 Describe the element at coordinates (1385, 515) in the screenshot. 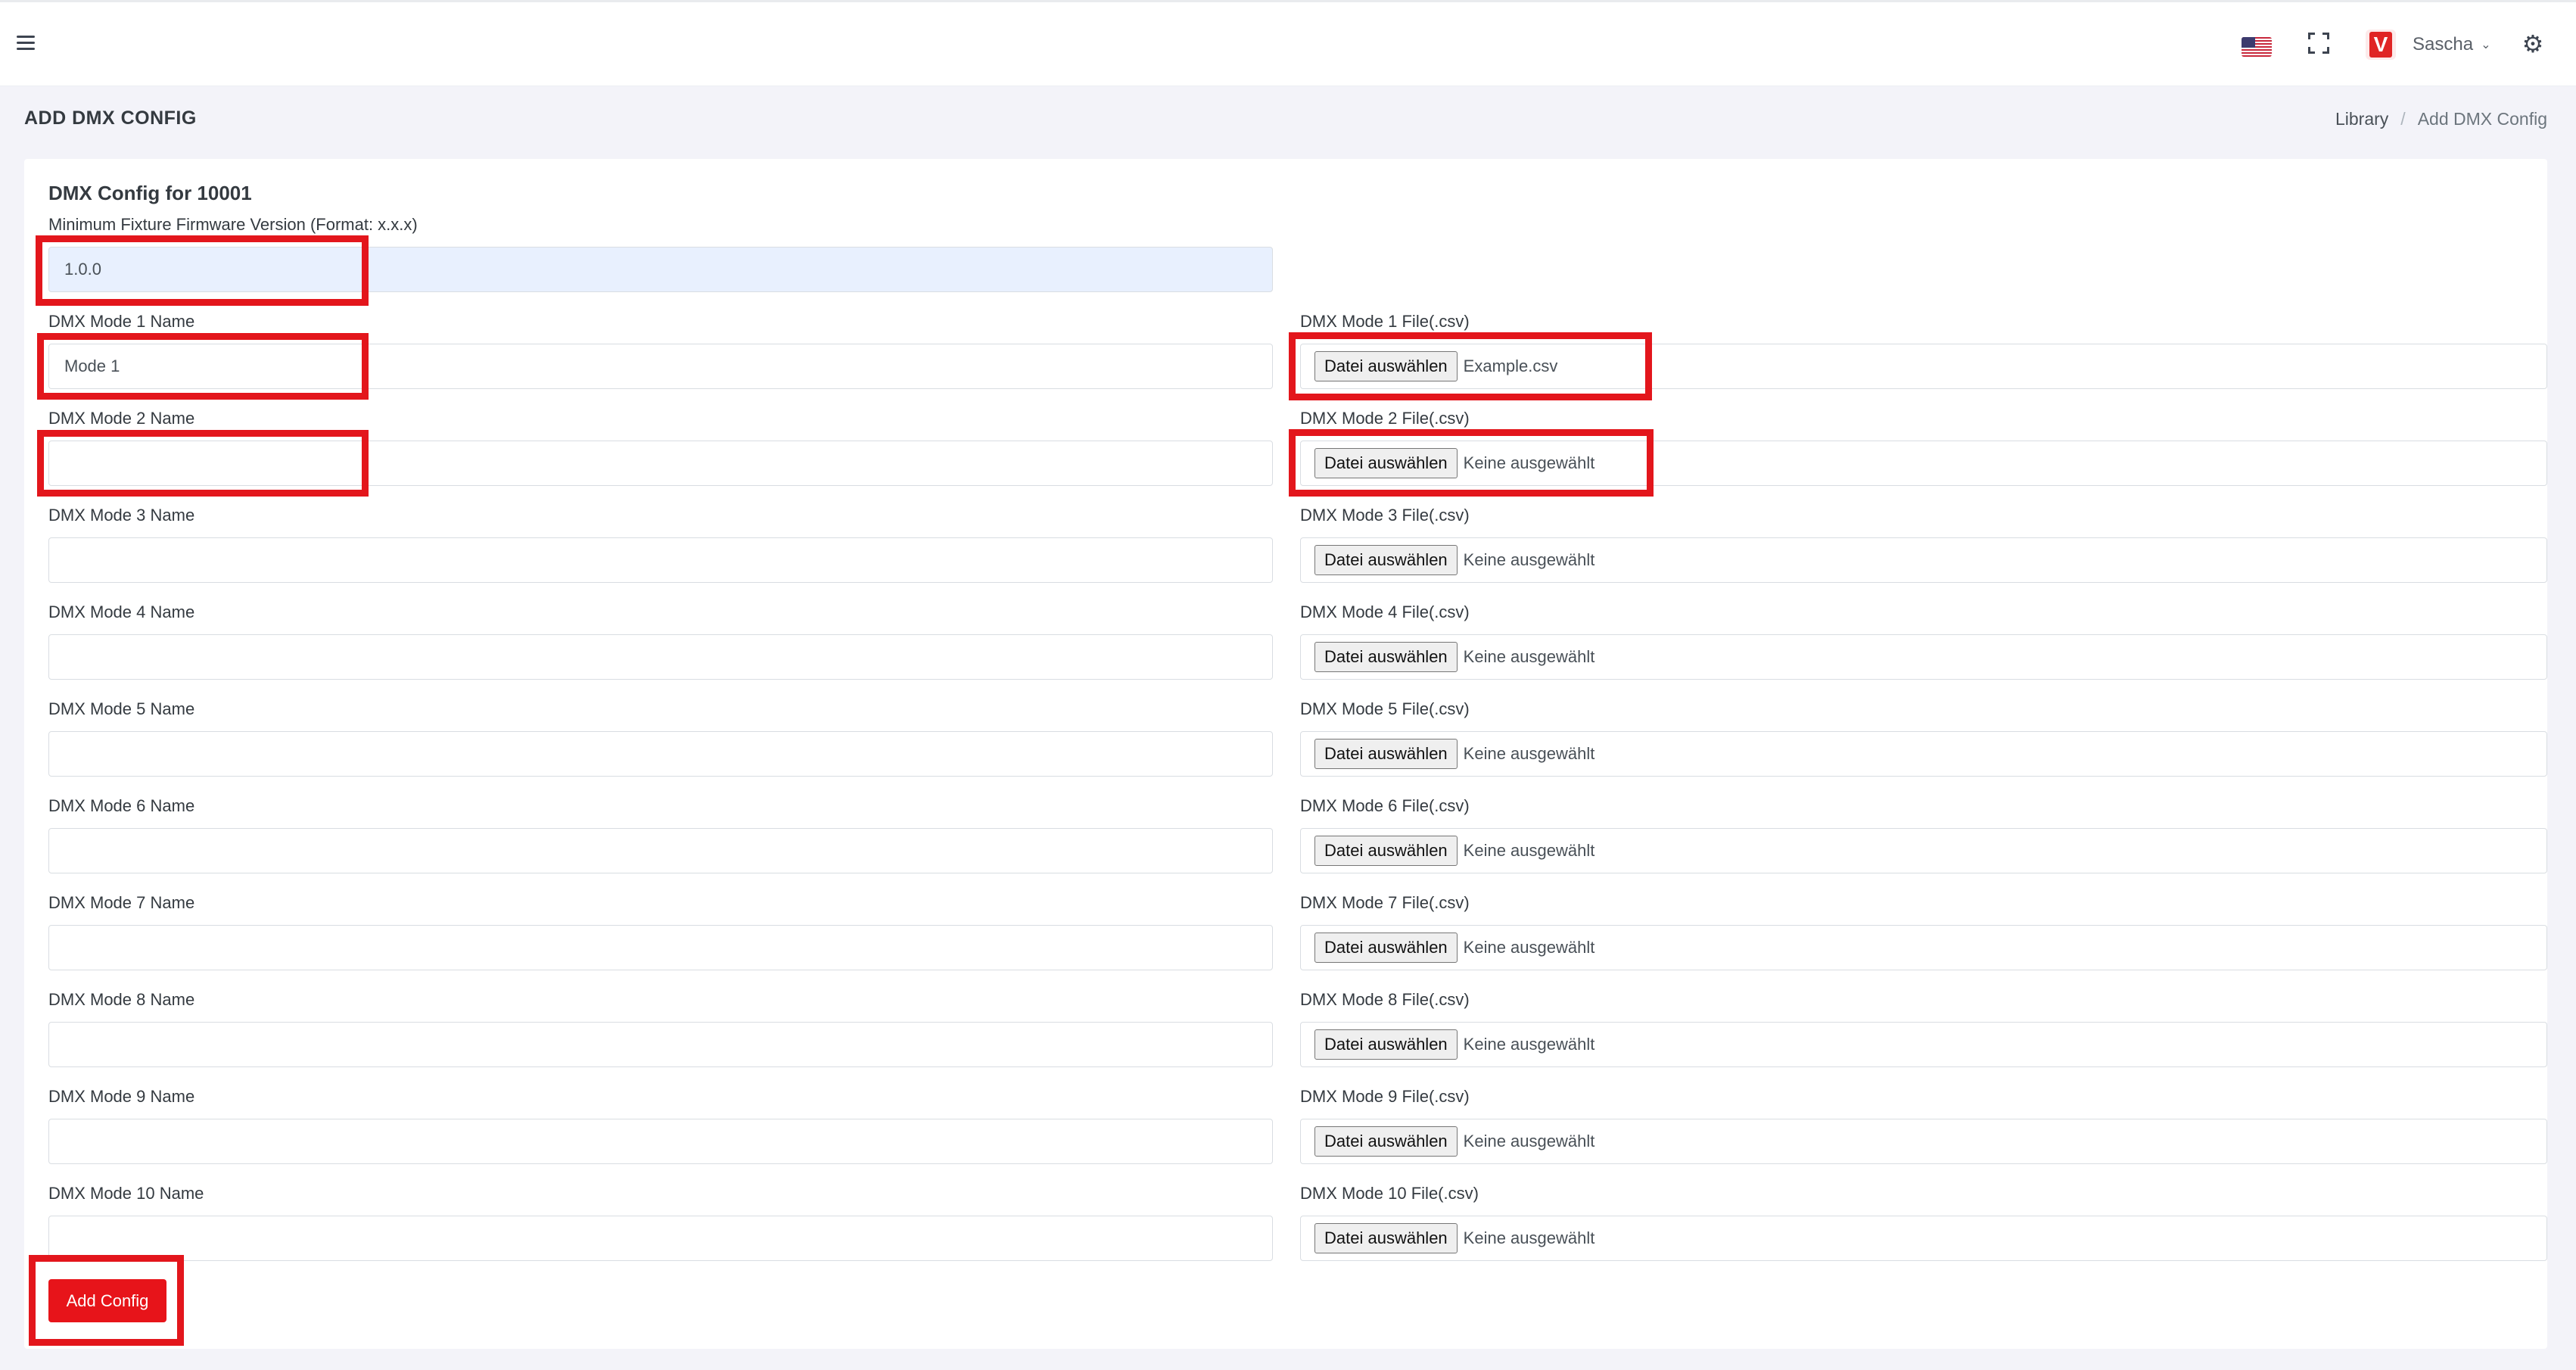

I see `mode-file-label: DMX Mode 3 File(.csv)` at that location.